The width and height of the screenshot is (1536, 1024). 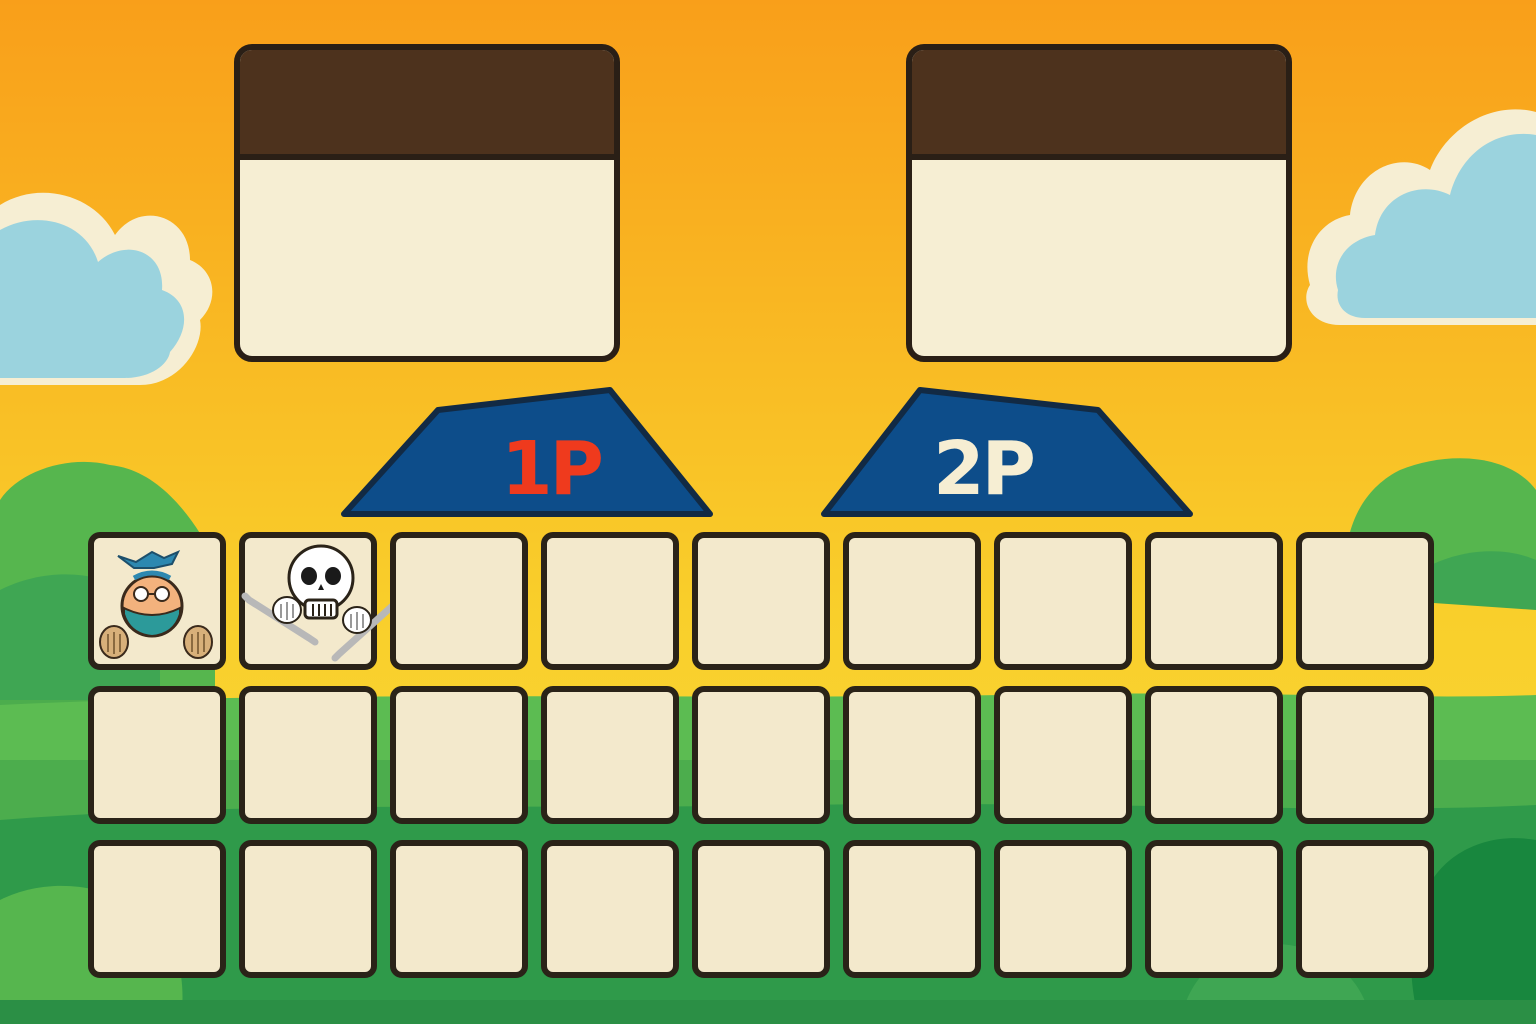 I want to click on character-slot-r2-c8, so click(x=1214, y=755).